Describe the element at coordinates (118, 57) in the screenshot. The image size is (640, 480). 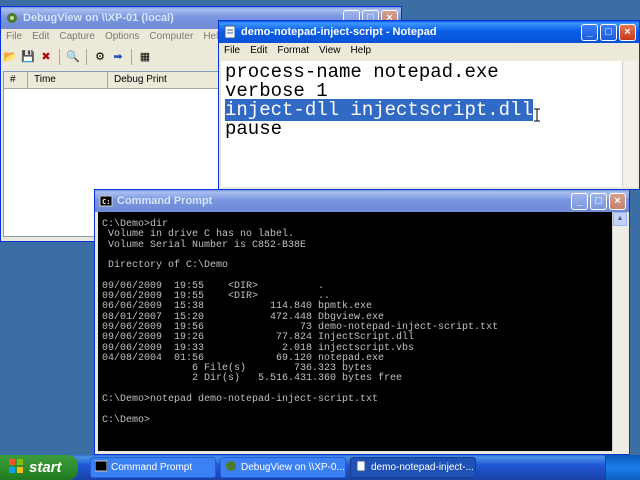
I see `autoscroll-icon: ➡` at that location.